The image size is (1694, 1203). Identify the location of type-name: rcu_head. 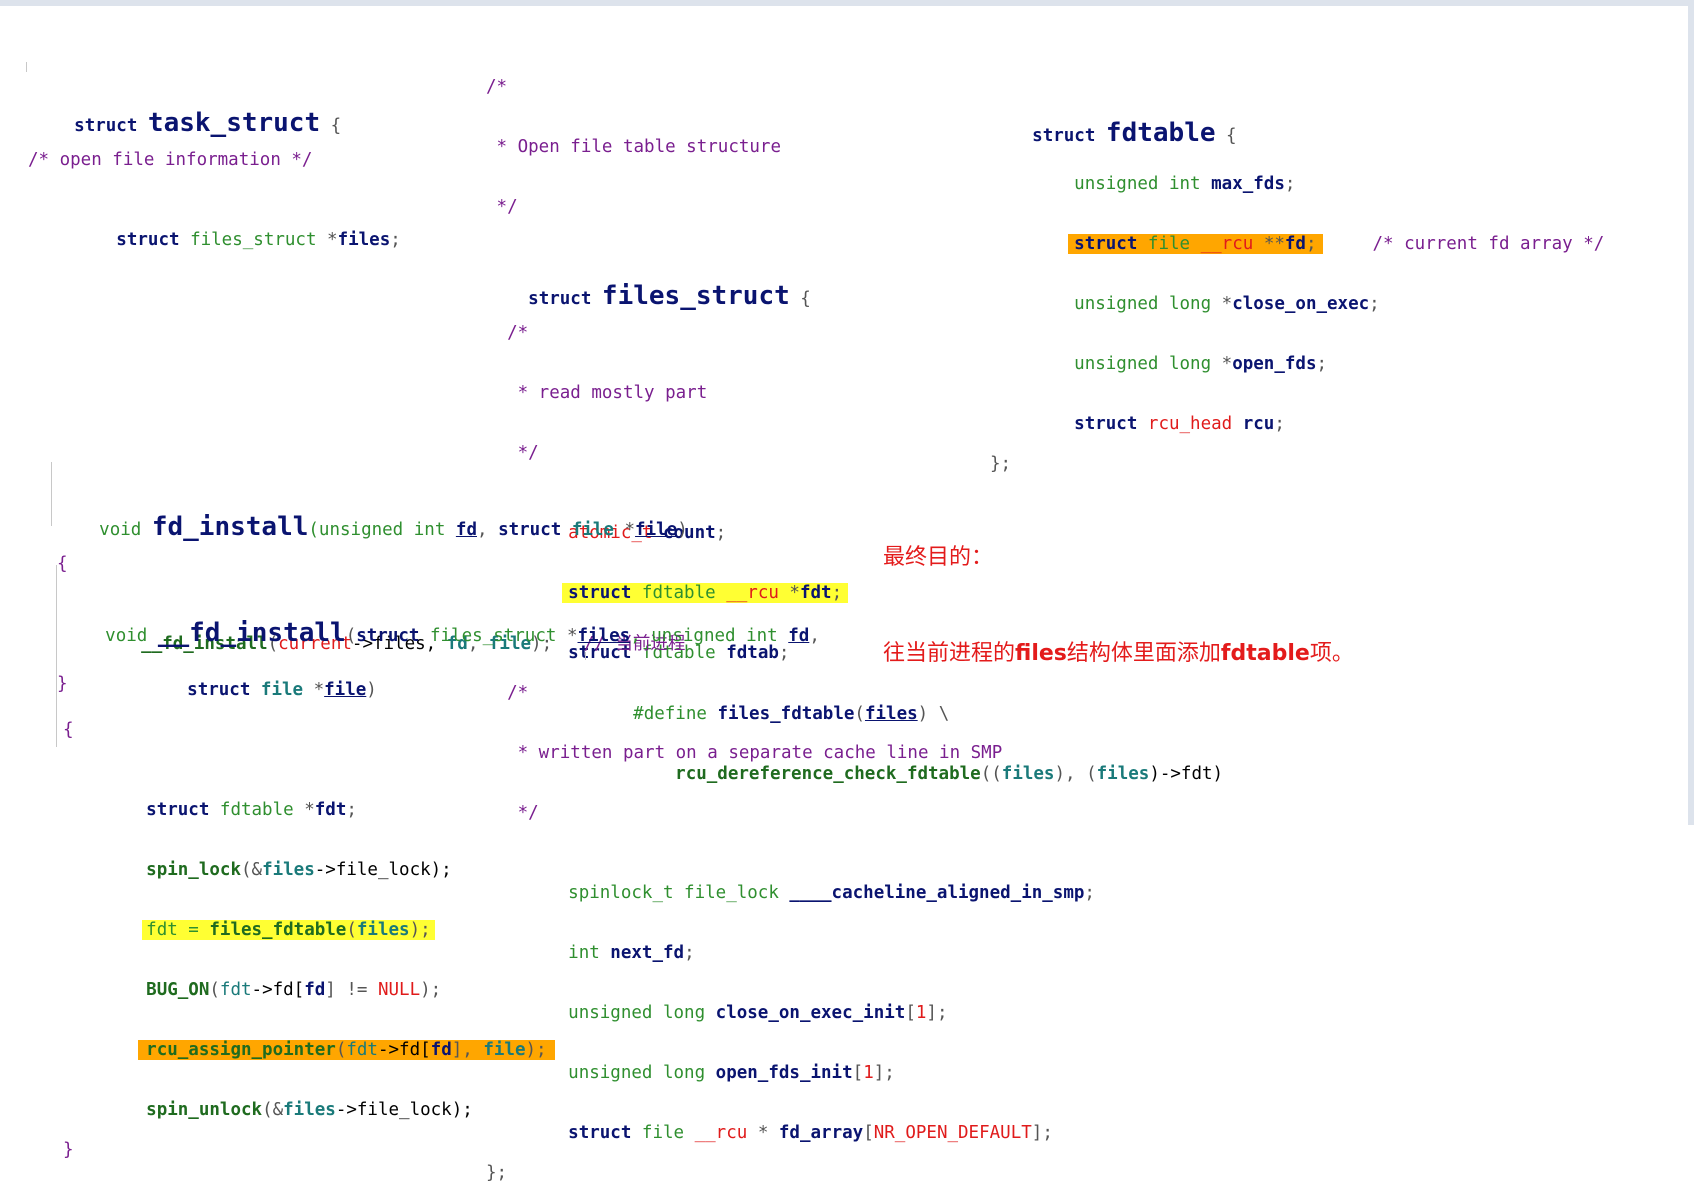
(1185, 424).